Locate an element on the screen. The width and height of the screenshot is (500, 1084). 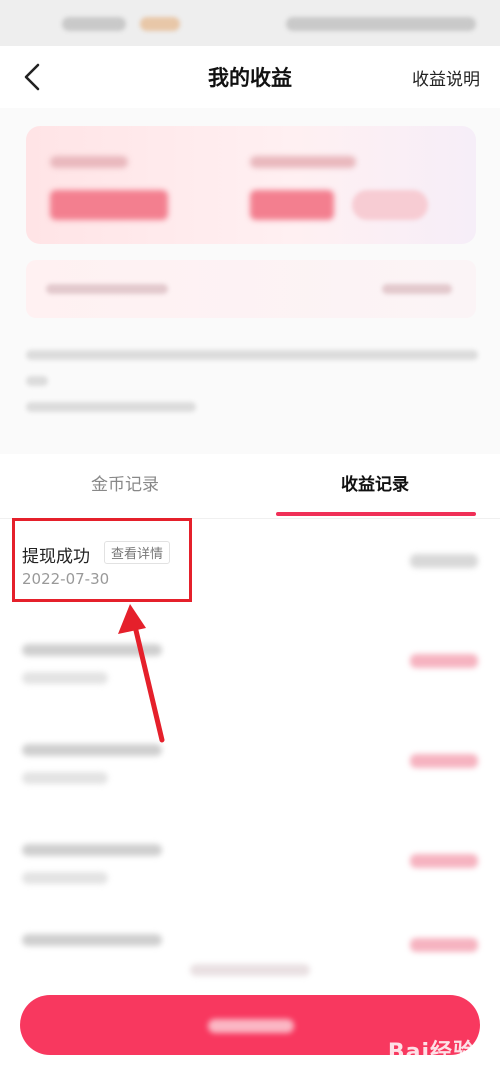
active-tab-indicator is located at coordinates (376, 514).